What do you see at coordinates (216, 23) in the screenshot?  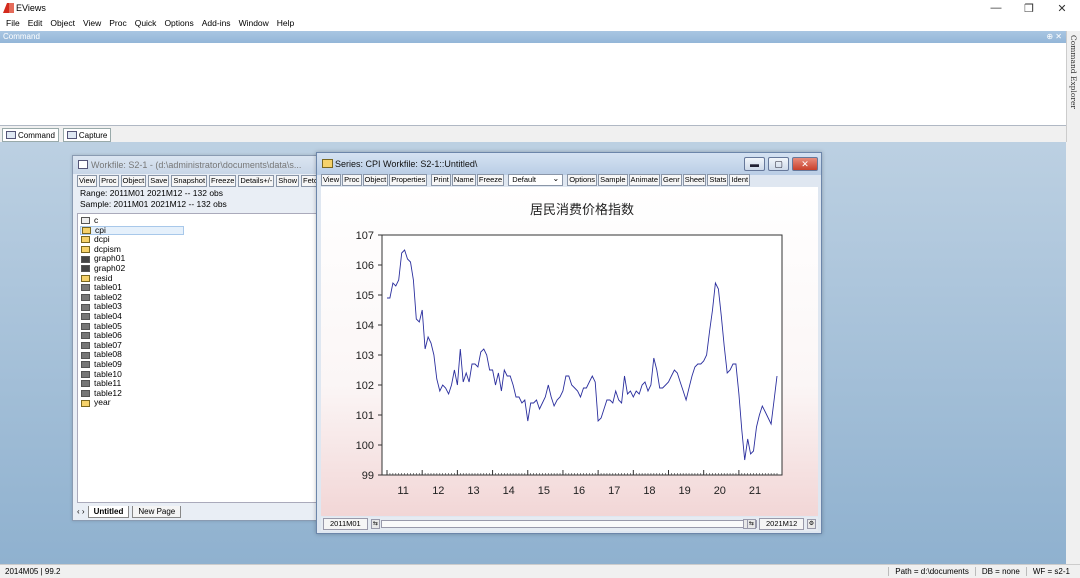 I see `menu-addins: Add-ins` at bounding box center [216, 23].